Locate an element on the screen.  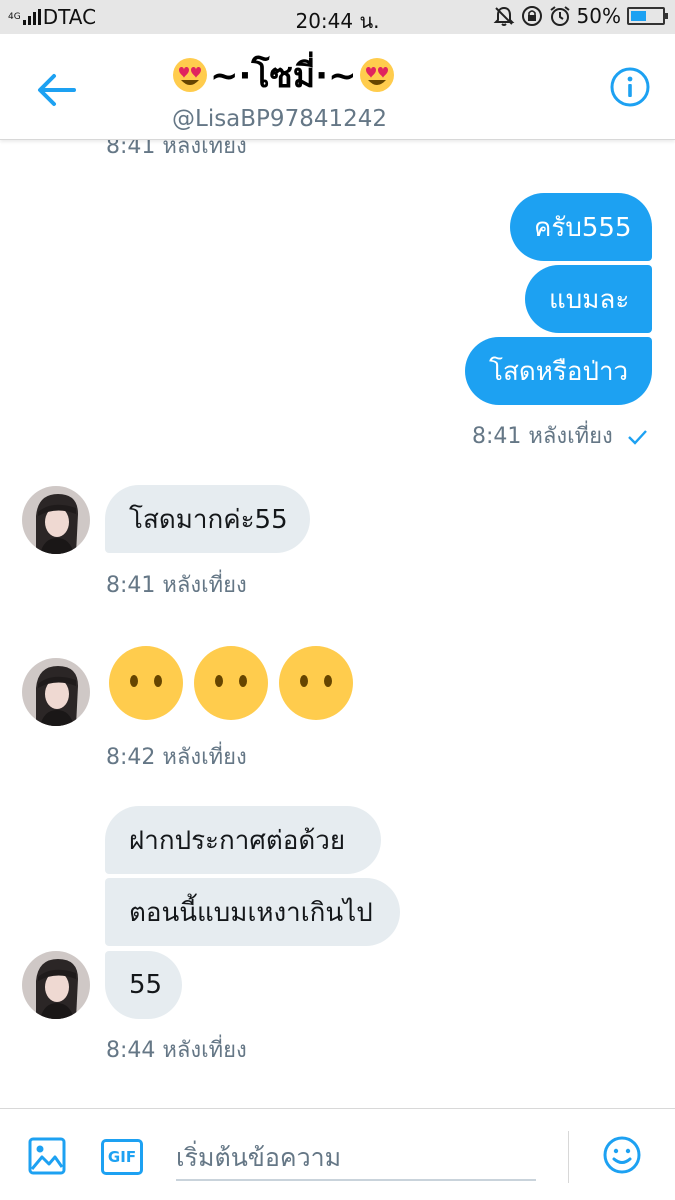
received-timestamp: 8:44 หลังเที่ยง is located at coordinates (176, 1050).